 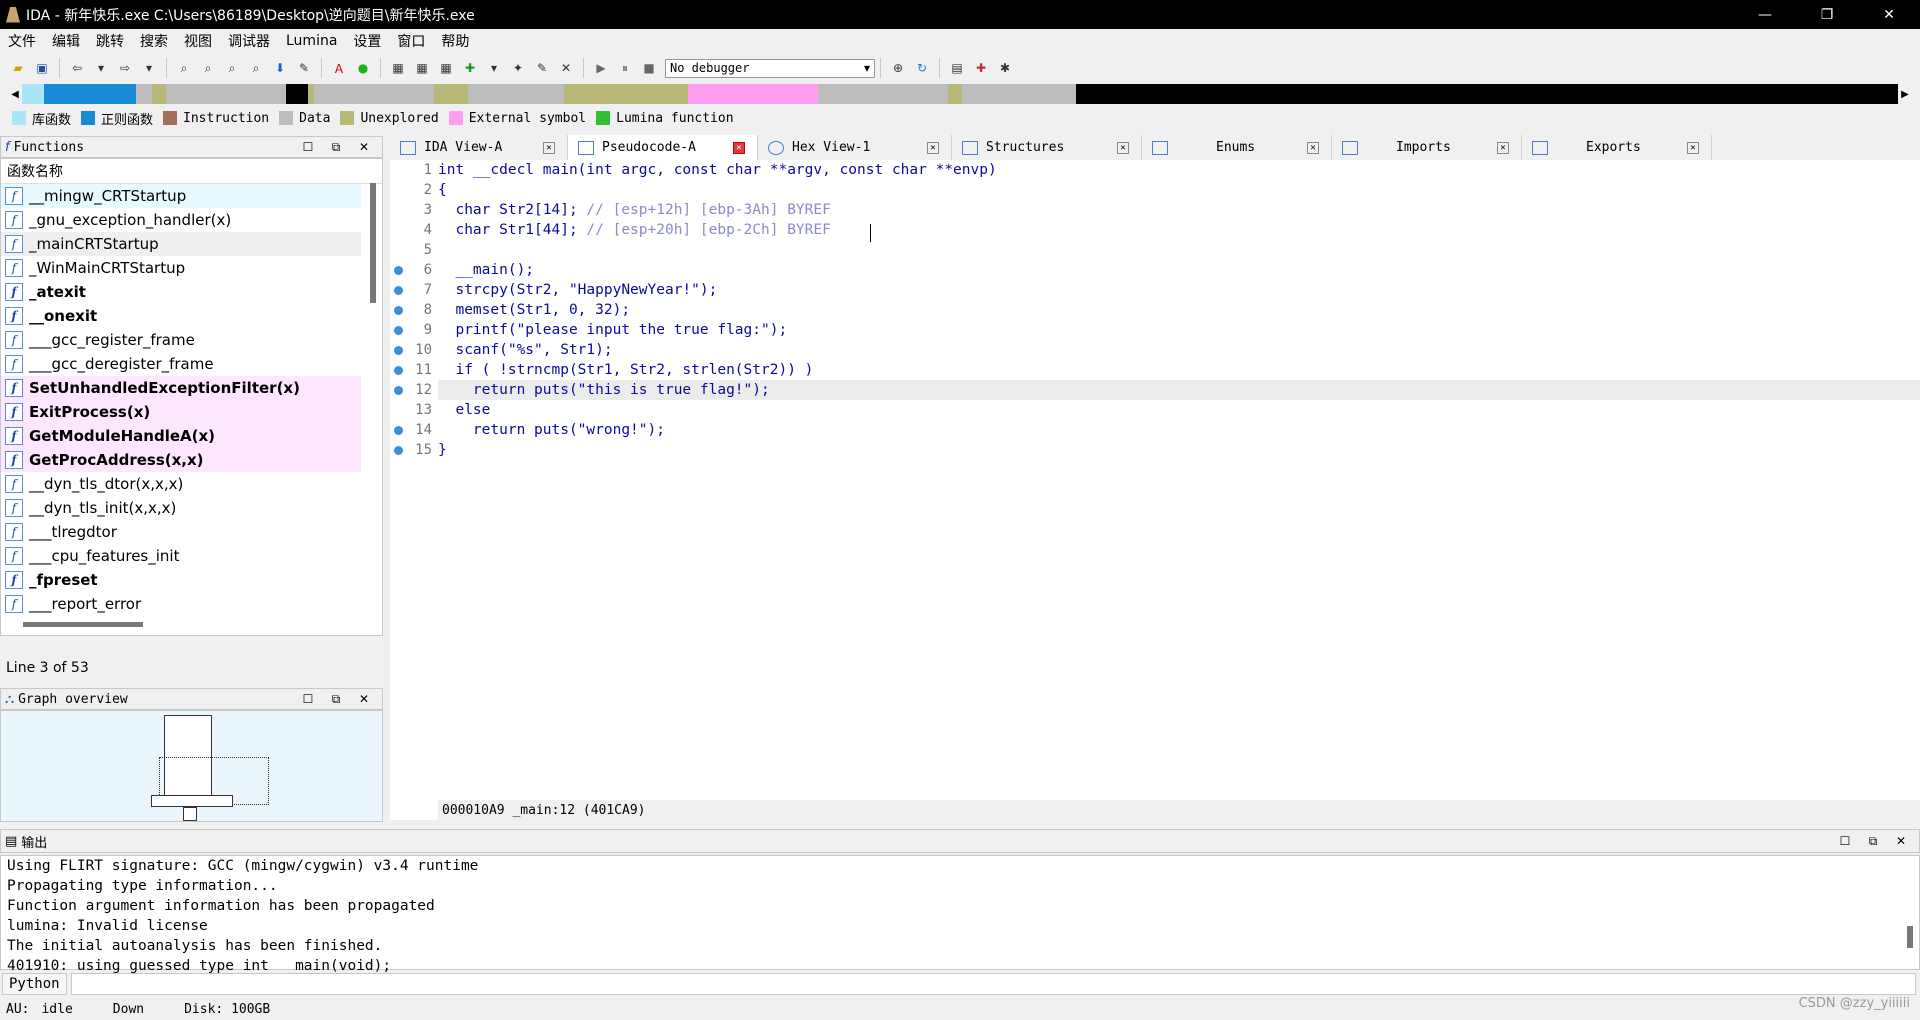 What do you see at coordinates (191, 171) in the screenshot?
I see `function-name-column-header: 函数名称` at bounding box center [191, 171].